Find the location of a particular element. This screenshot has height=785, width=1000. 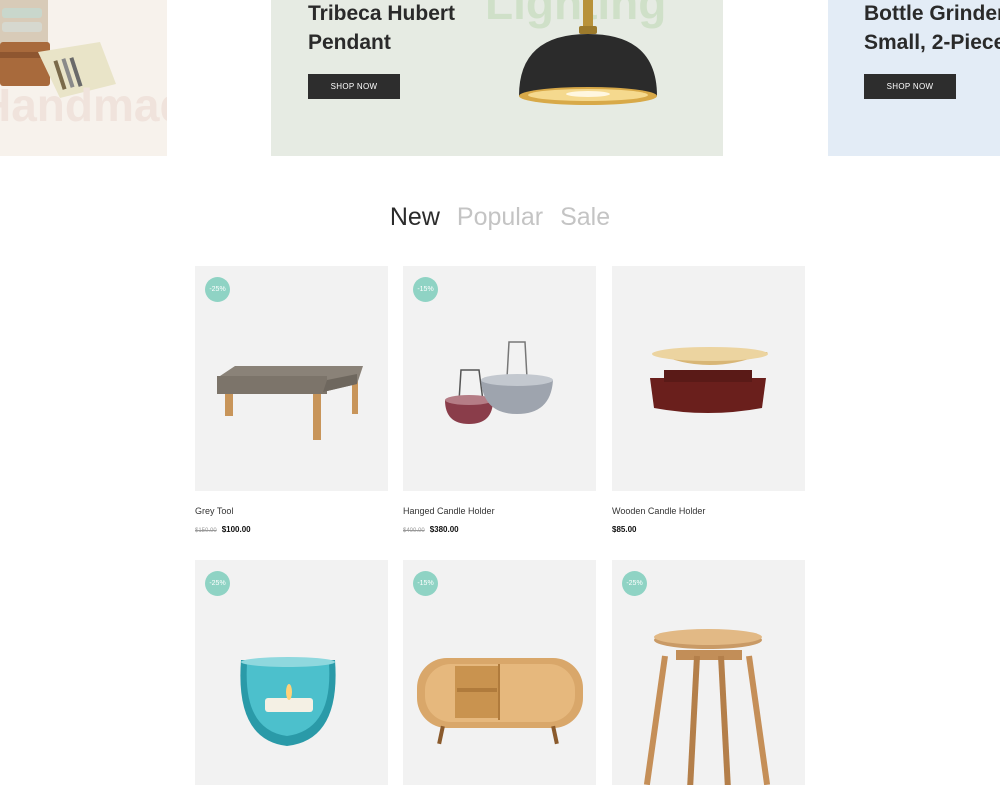

current-price: $380.00 is located at coordinates (444, 529).